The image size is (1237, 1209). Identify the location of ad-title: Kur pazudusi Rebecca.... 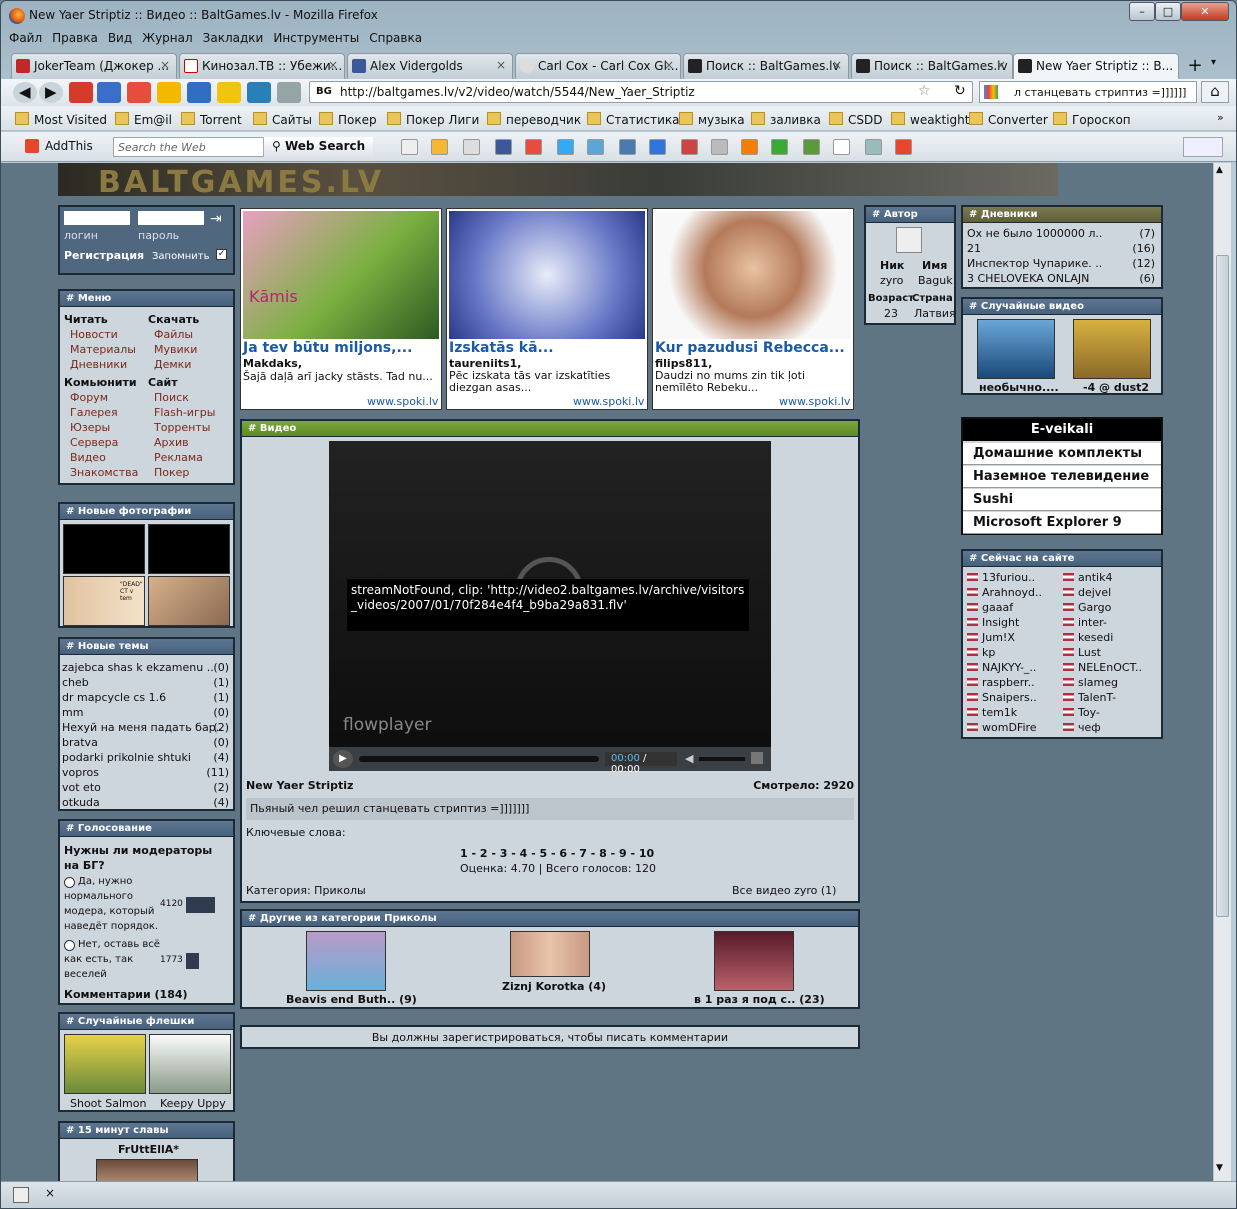
(750, 348).